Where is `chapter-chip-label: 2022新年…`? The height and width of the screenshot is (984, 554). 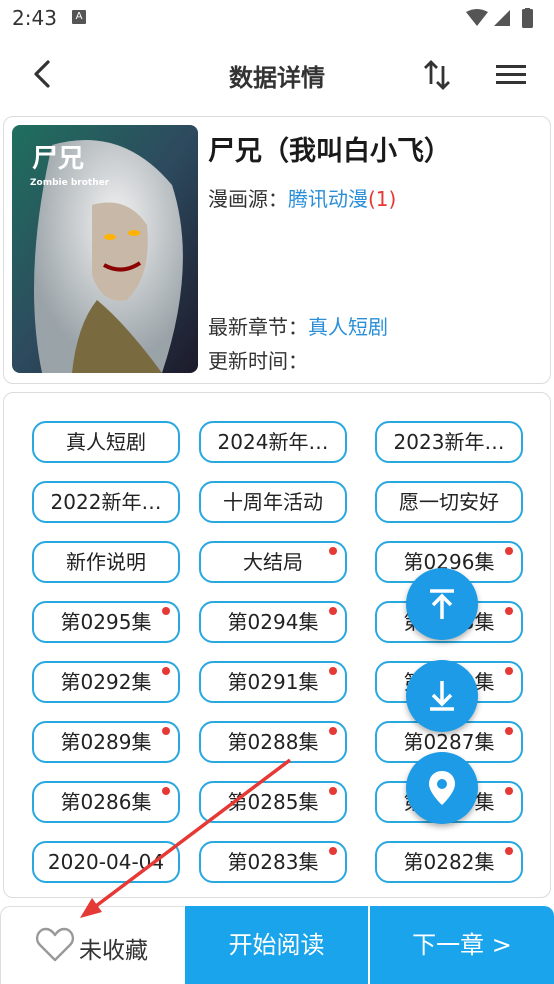
chapter-chip-label: 2022新年… is located at coordinates (106, 502).